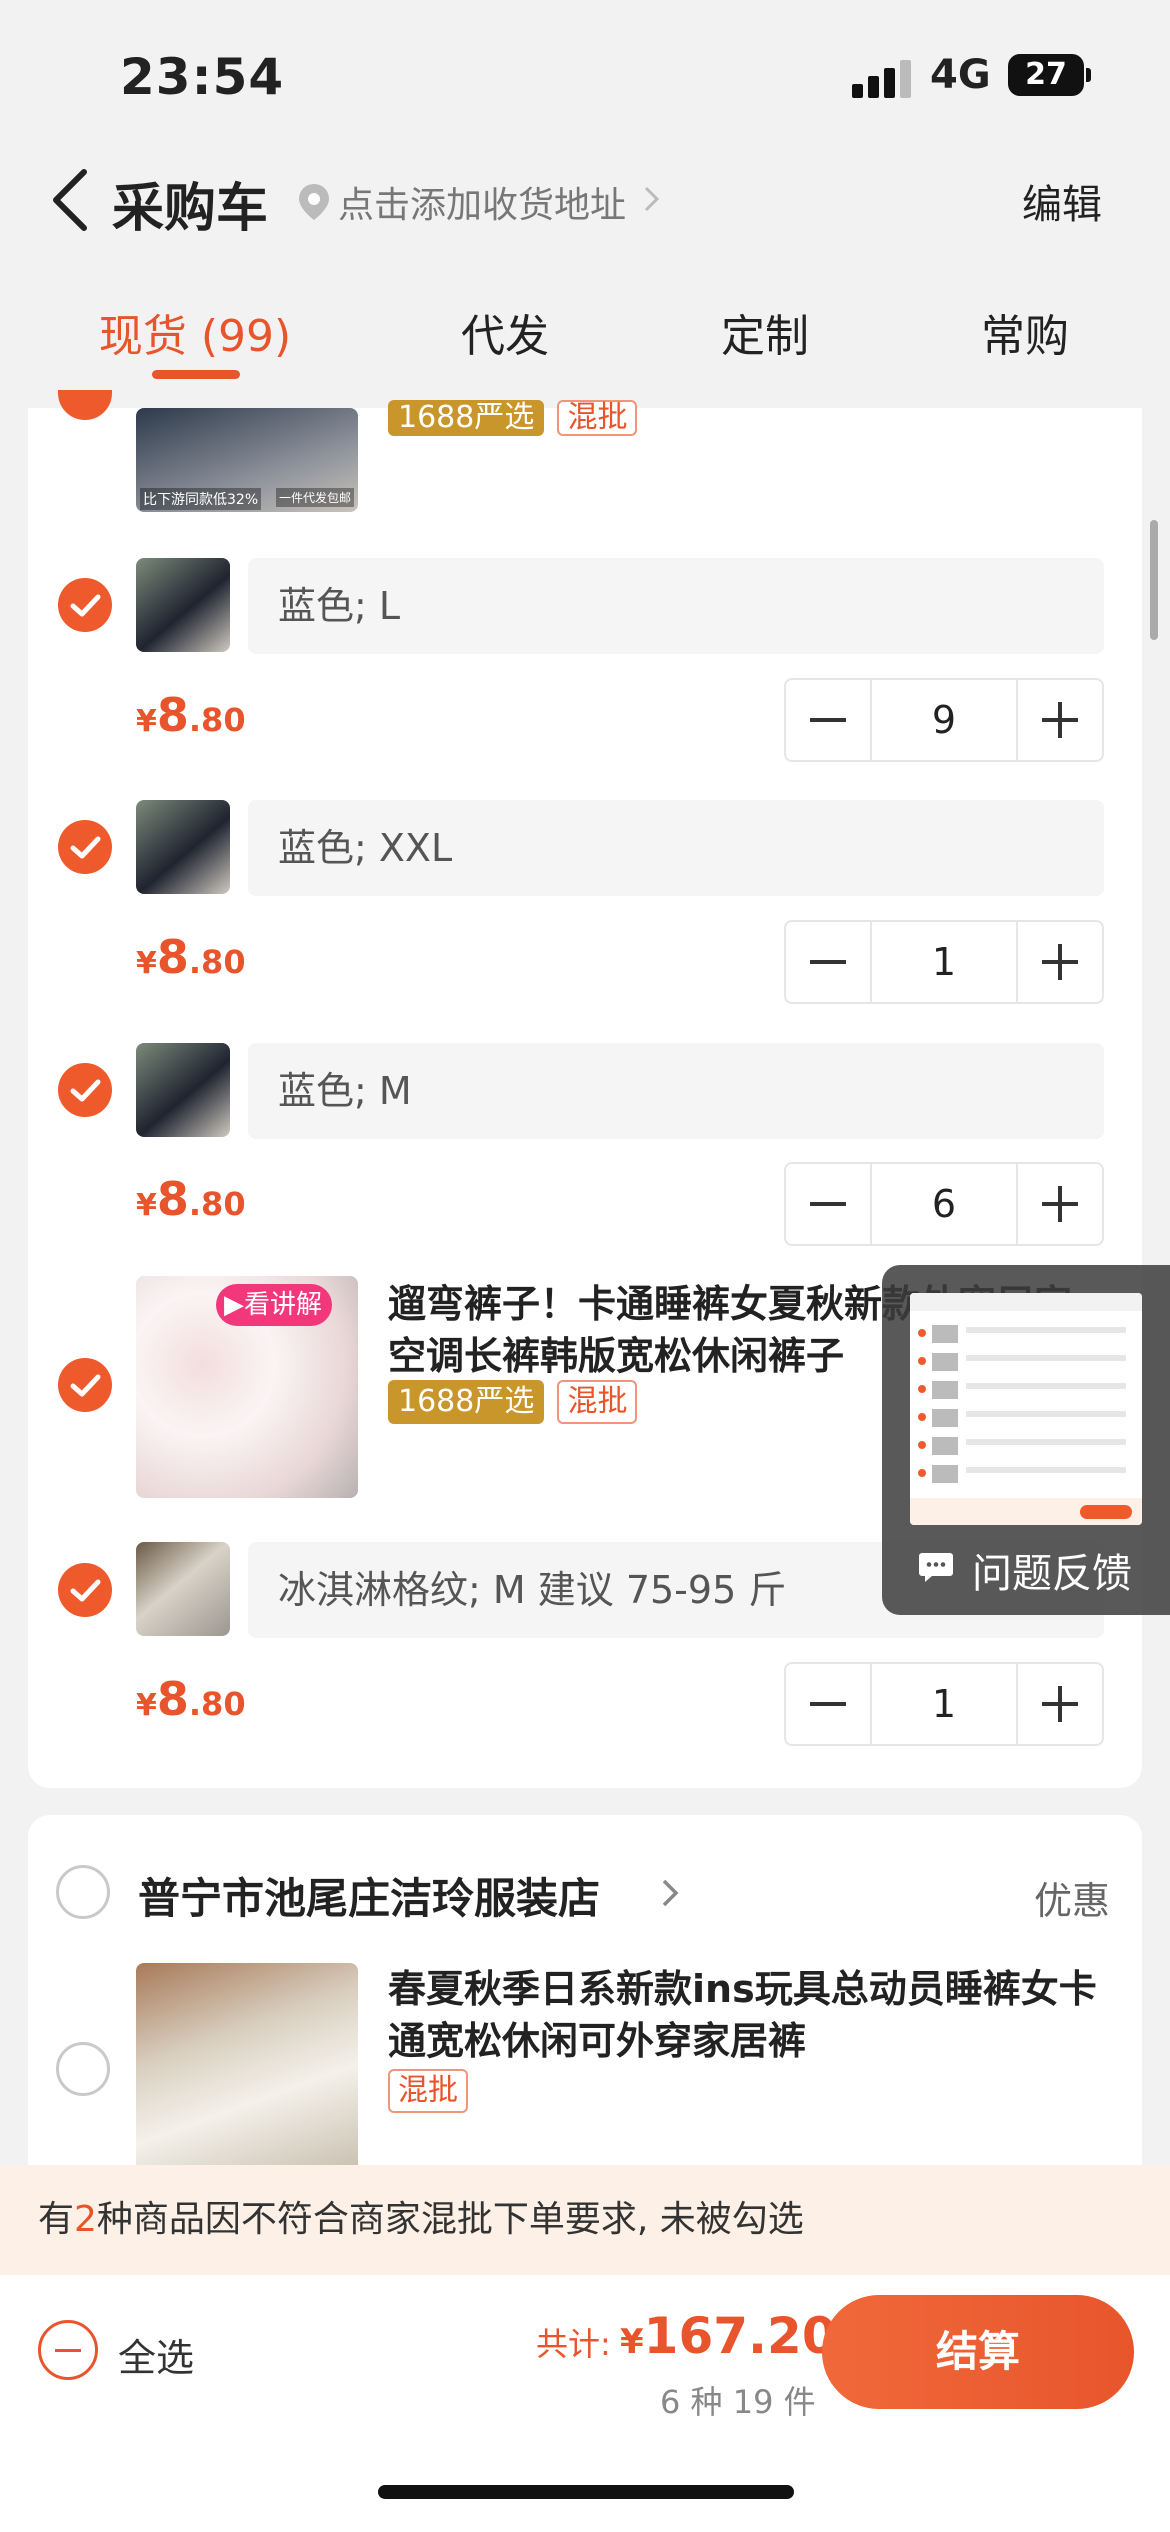 Image resolution: width=1170 pixels, height=2532 pixels. Describe the element at coordinates (283, 1305) in the screenshot. I see `video-tag-label: 看讲解` at that location.